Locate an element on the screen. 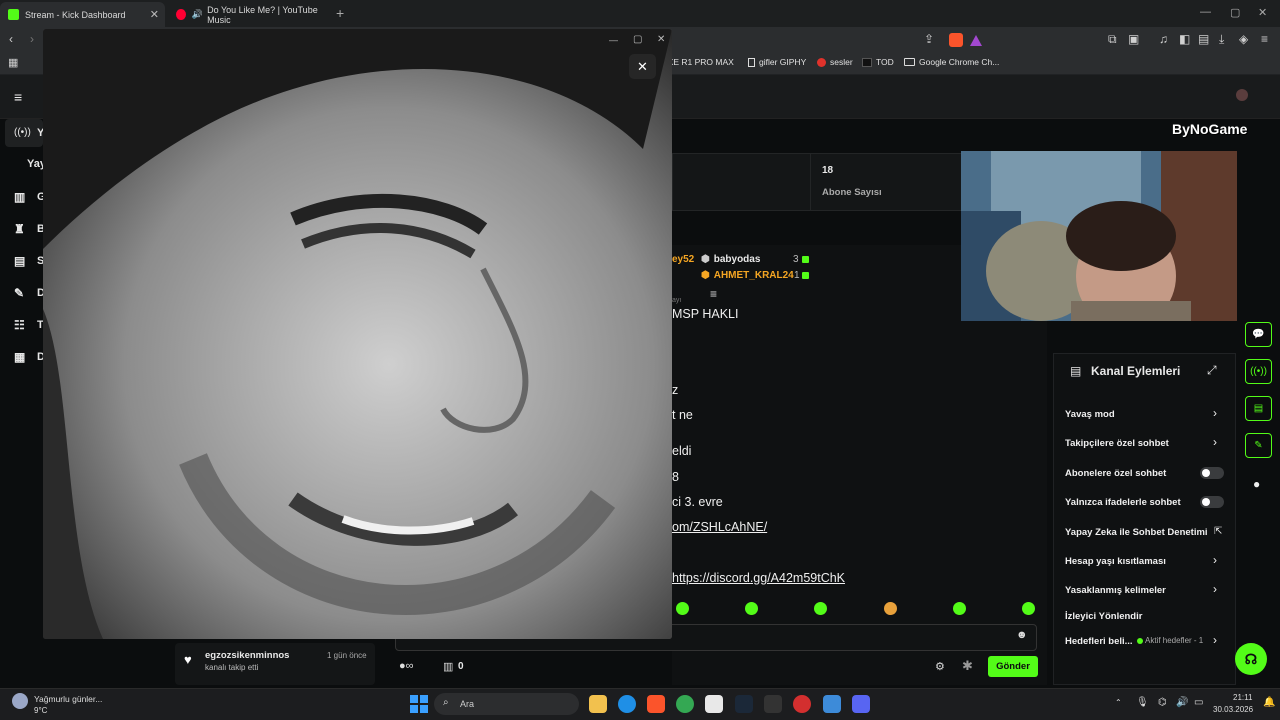 The image size is (1280, 720). layout-toggle-icon: ▤ is located at coordinates (1258, 408).